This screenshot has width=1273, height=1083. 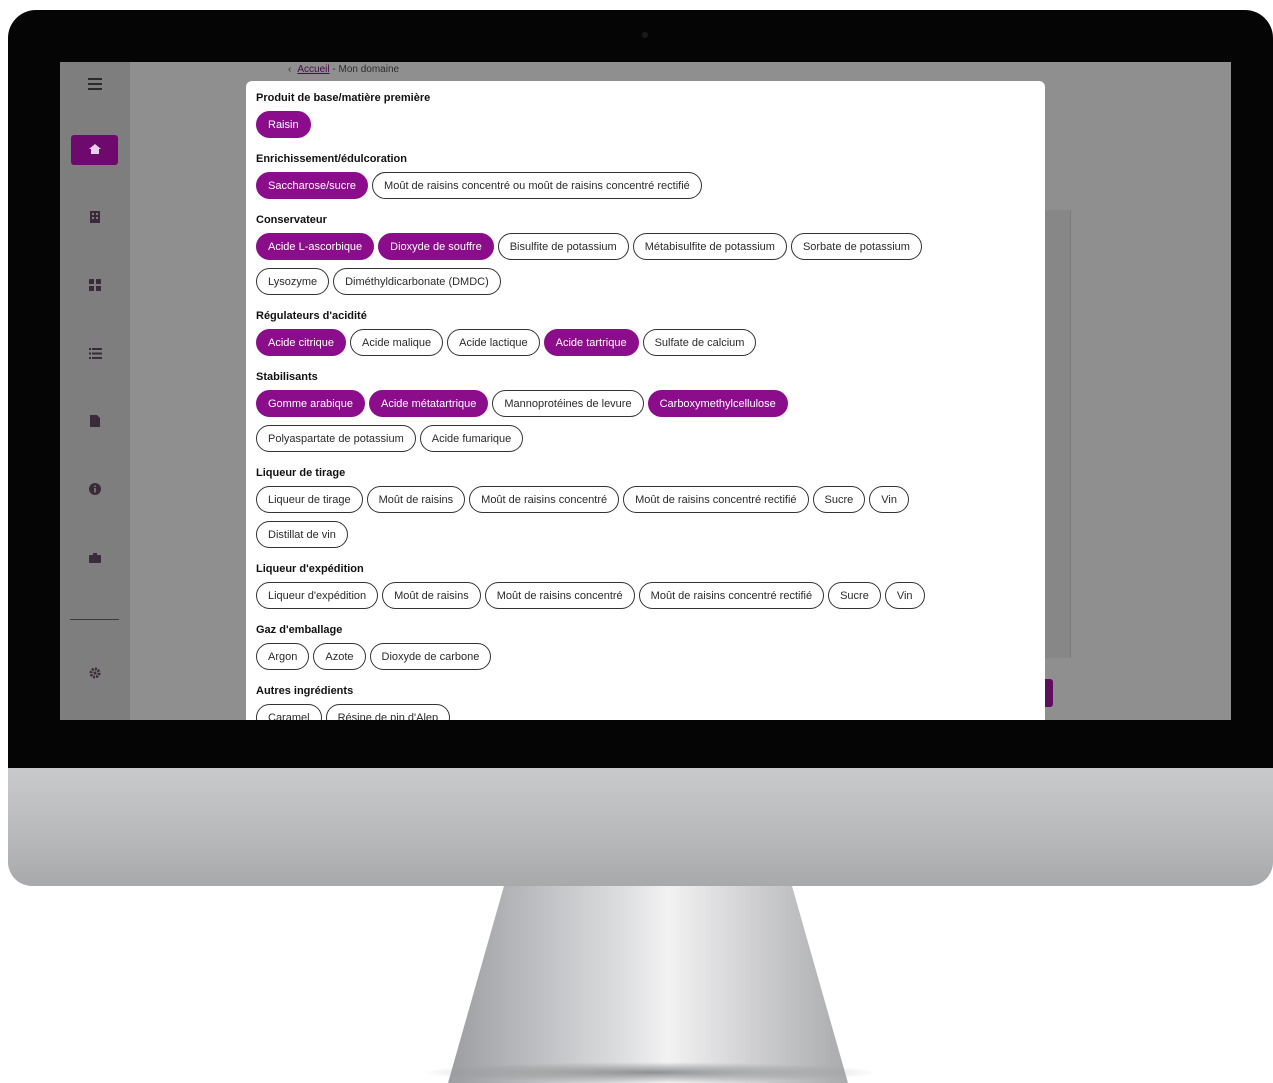 What do you see at coordinates (646, 656) in the screenshot?
I see `chip-group: Argon Azote Dioxyde de carbone` at bounding box center [646, 656].